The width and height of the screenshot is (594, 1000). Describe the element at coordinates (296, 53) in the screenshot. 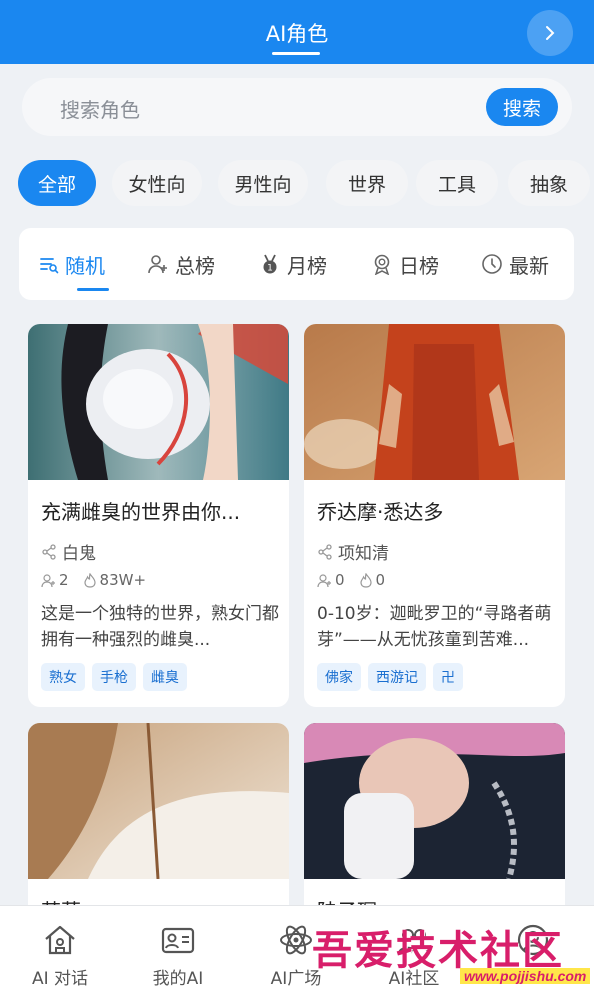

I see `title-underline` at that location.